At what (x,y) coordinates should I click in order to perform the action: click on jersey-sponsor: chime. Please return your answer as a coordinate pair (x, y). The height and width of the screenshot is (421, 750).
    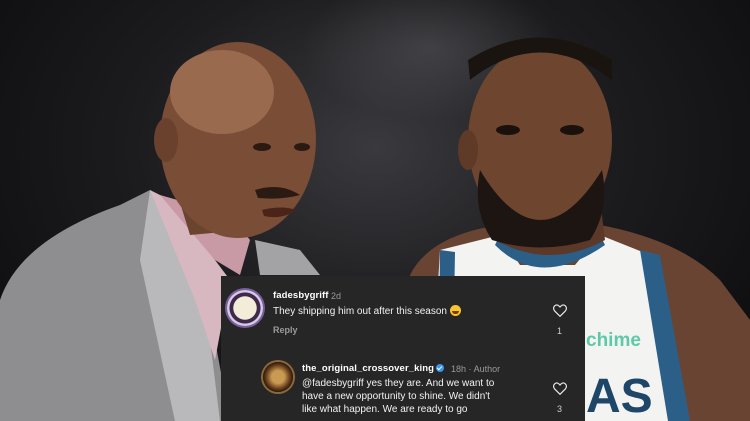
    Looking at the image, I should click on (613, 340).